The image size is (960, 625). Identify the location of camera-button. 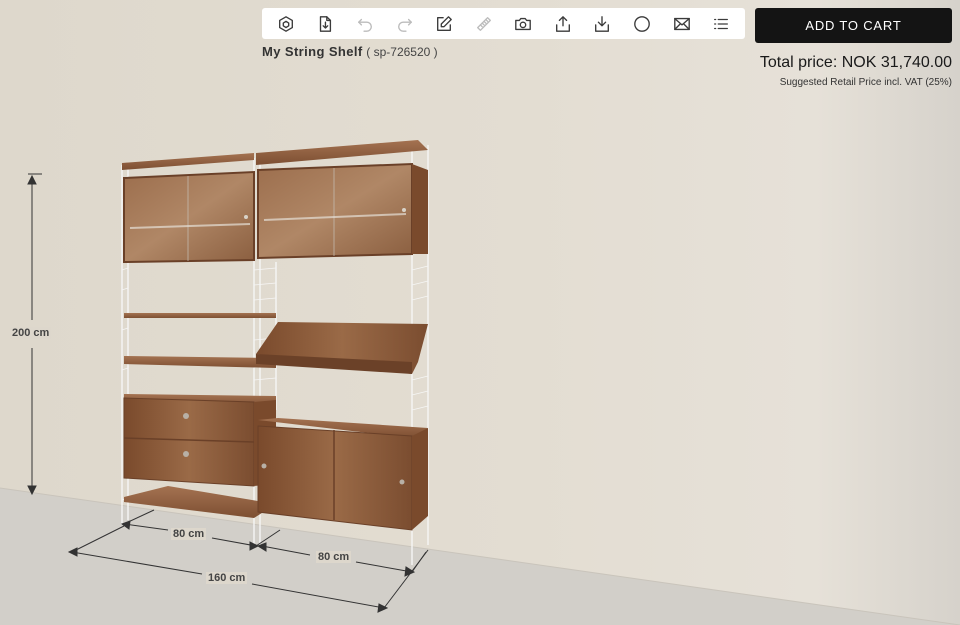
(523, 24).